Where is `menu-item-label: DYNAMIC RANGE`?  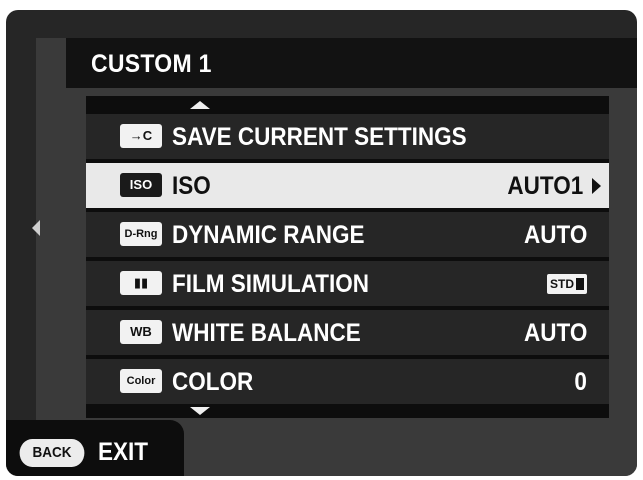 menu-item-label: DYNAMIC RANGE is located at coordinates (268, 235).